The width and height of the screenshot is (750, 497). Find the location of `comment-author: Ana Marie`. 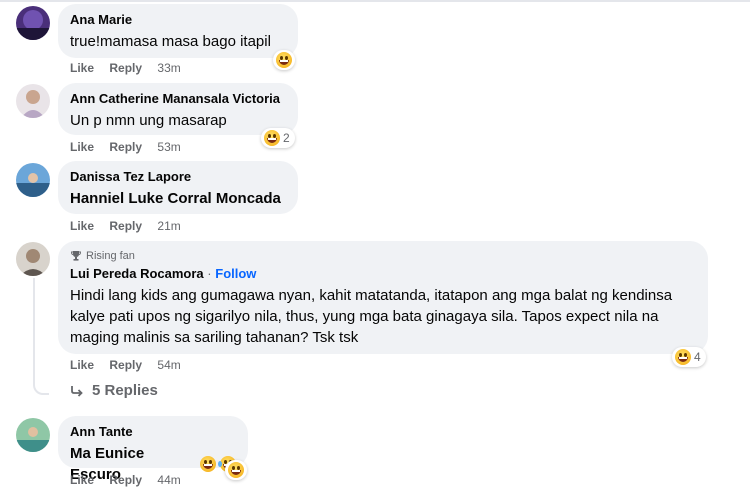

comment-author: Ana Marie is located at coordinates (178, 20).